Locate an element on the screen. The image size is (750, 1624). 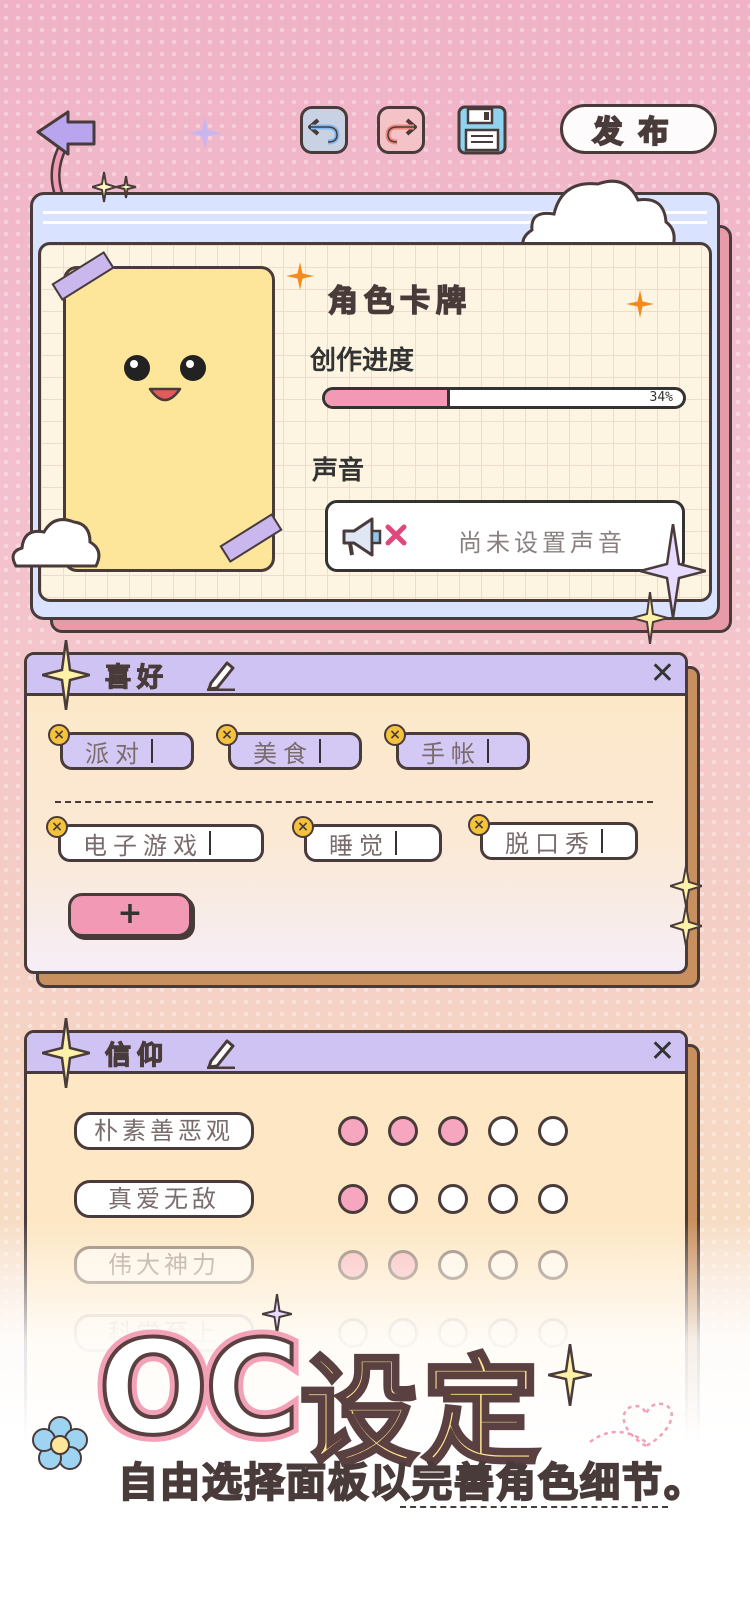
undo-button is located at coordinates (324, 130).